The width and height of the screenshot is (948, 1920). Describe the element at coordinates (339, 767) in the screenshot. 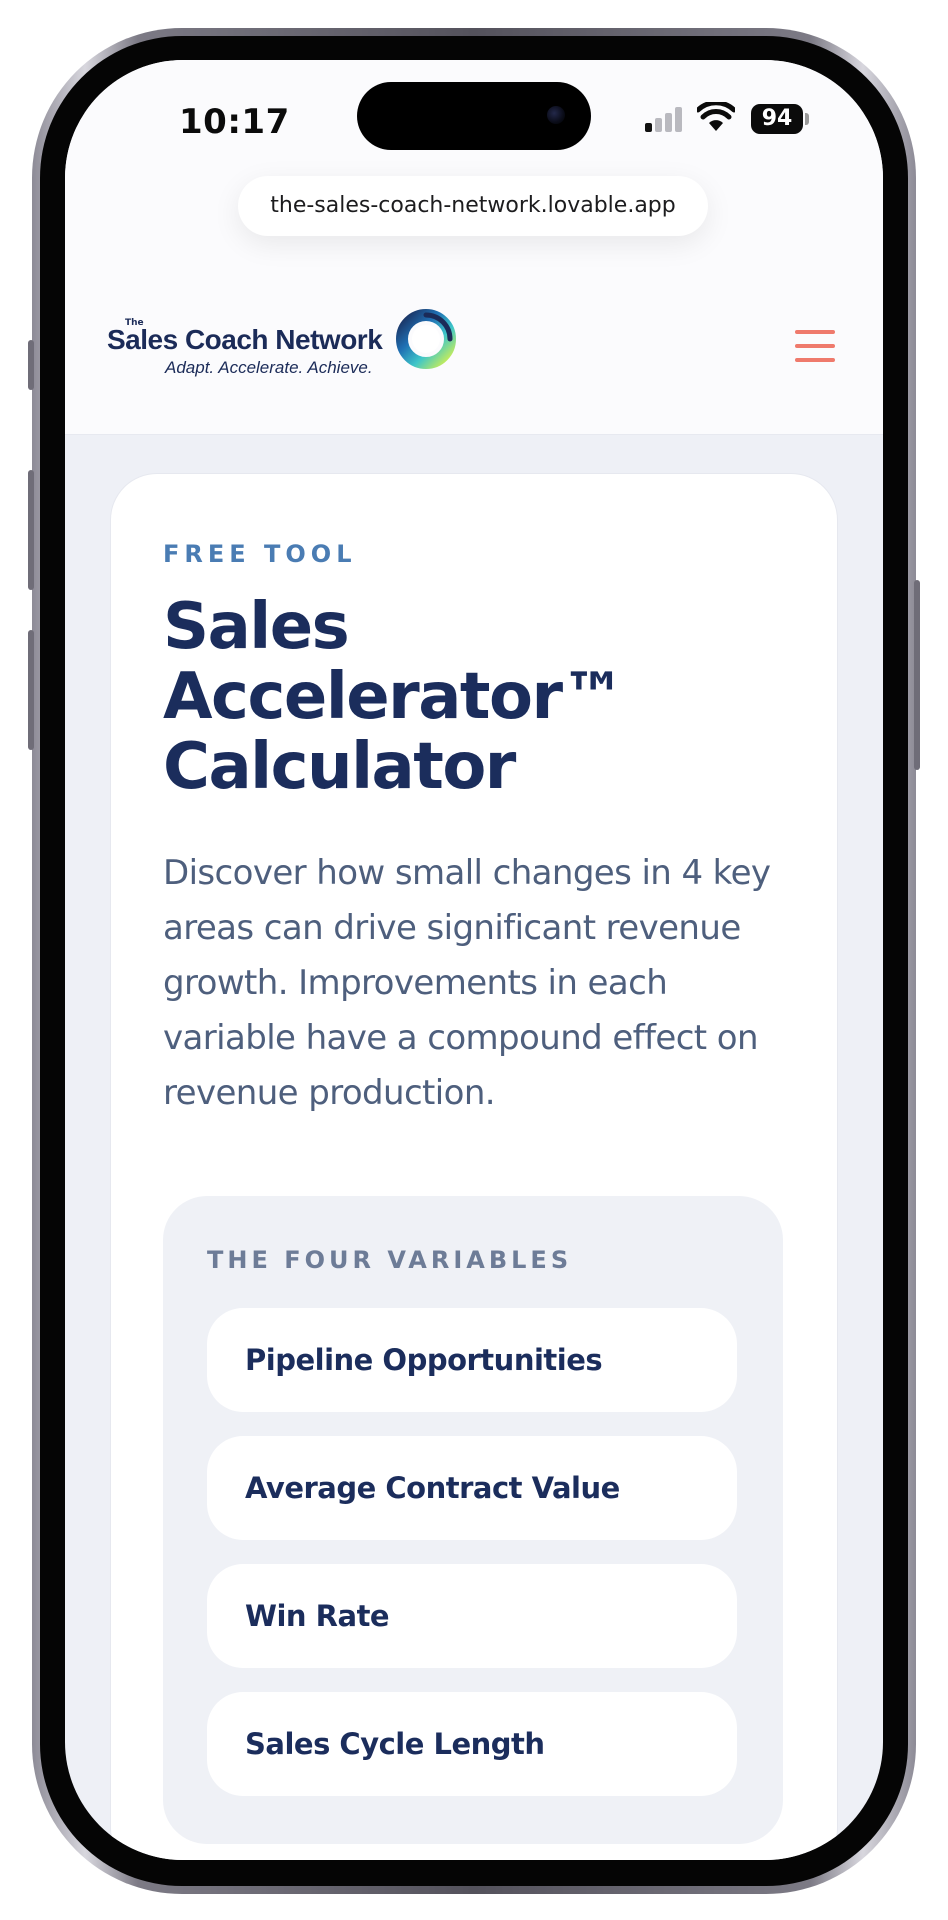

I see `title-line: Calculator` at that location.